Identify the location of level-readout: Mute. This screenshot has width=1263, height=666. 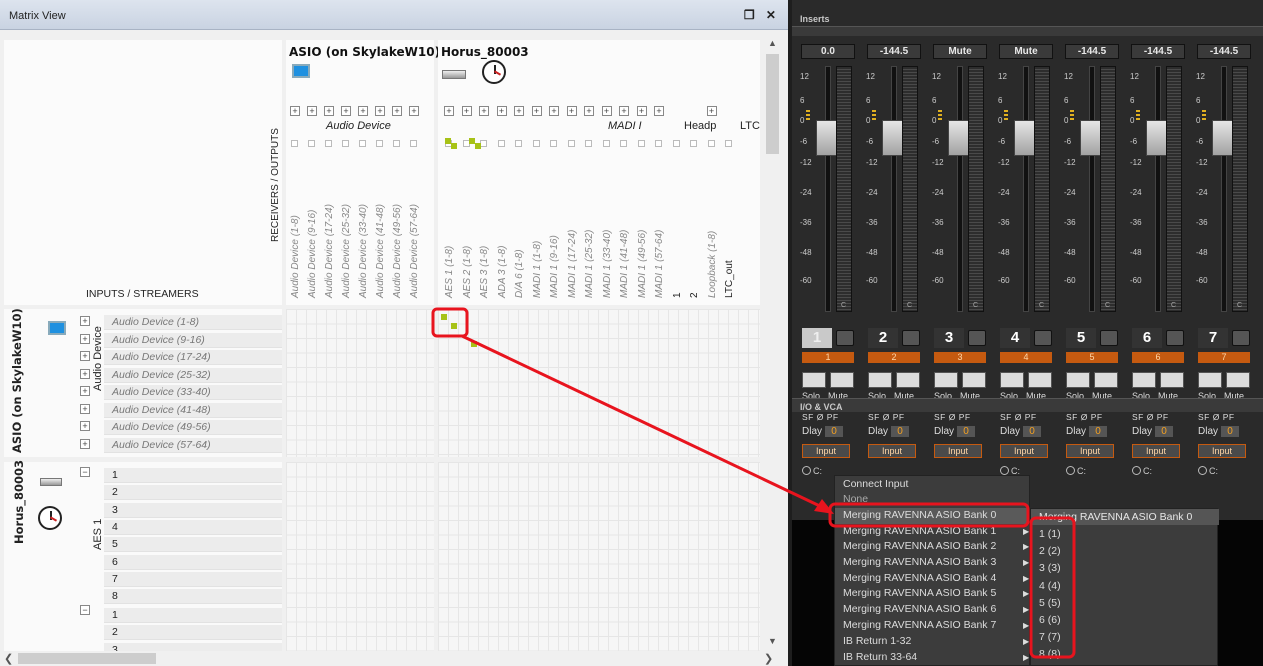
(960, 51).